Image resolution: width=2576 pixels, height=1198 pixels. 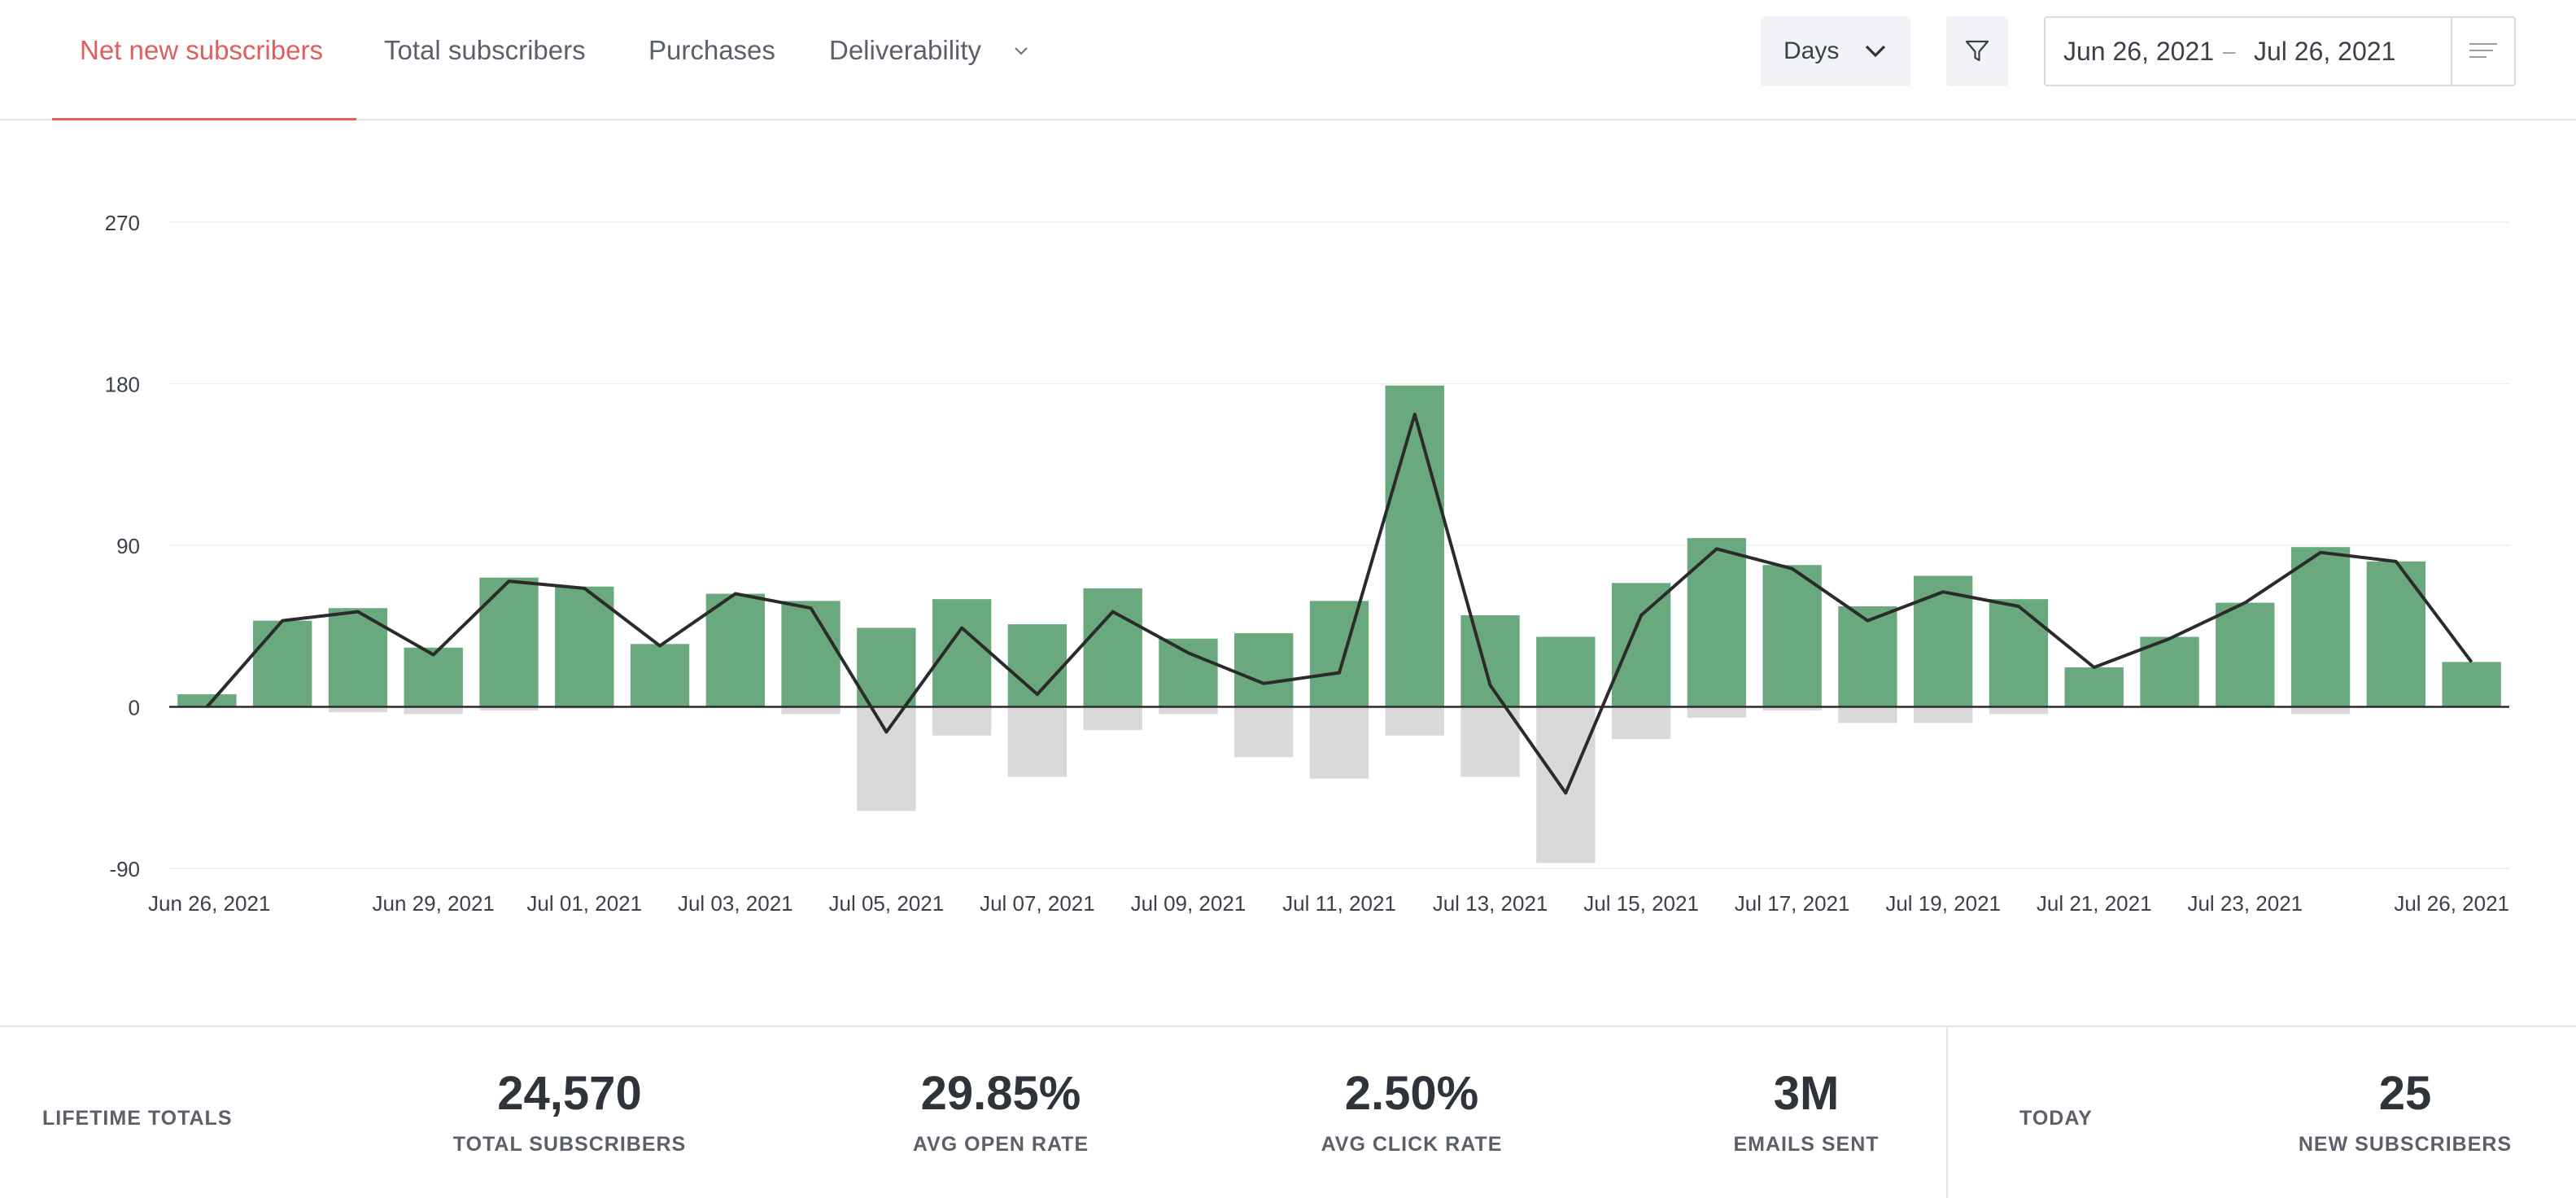 I want to click on x-tick-label: Jul 21, 2021, so click(x=2094, y=903).